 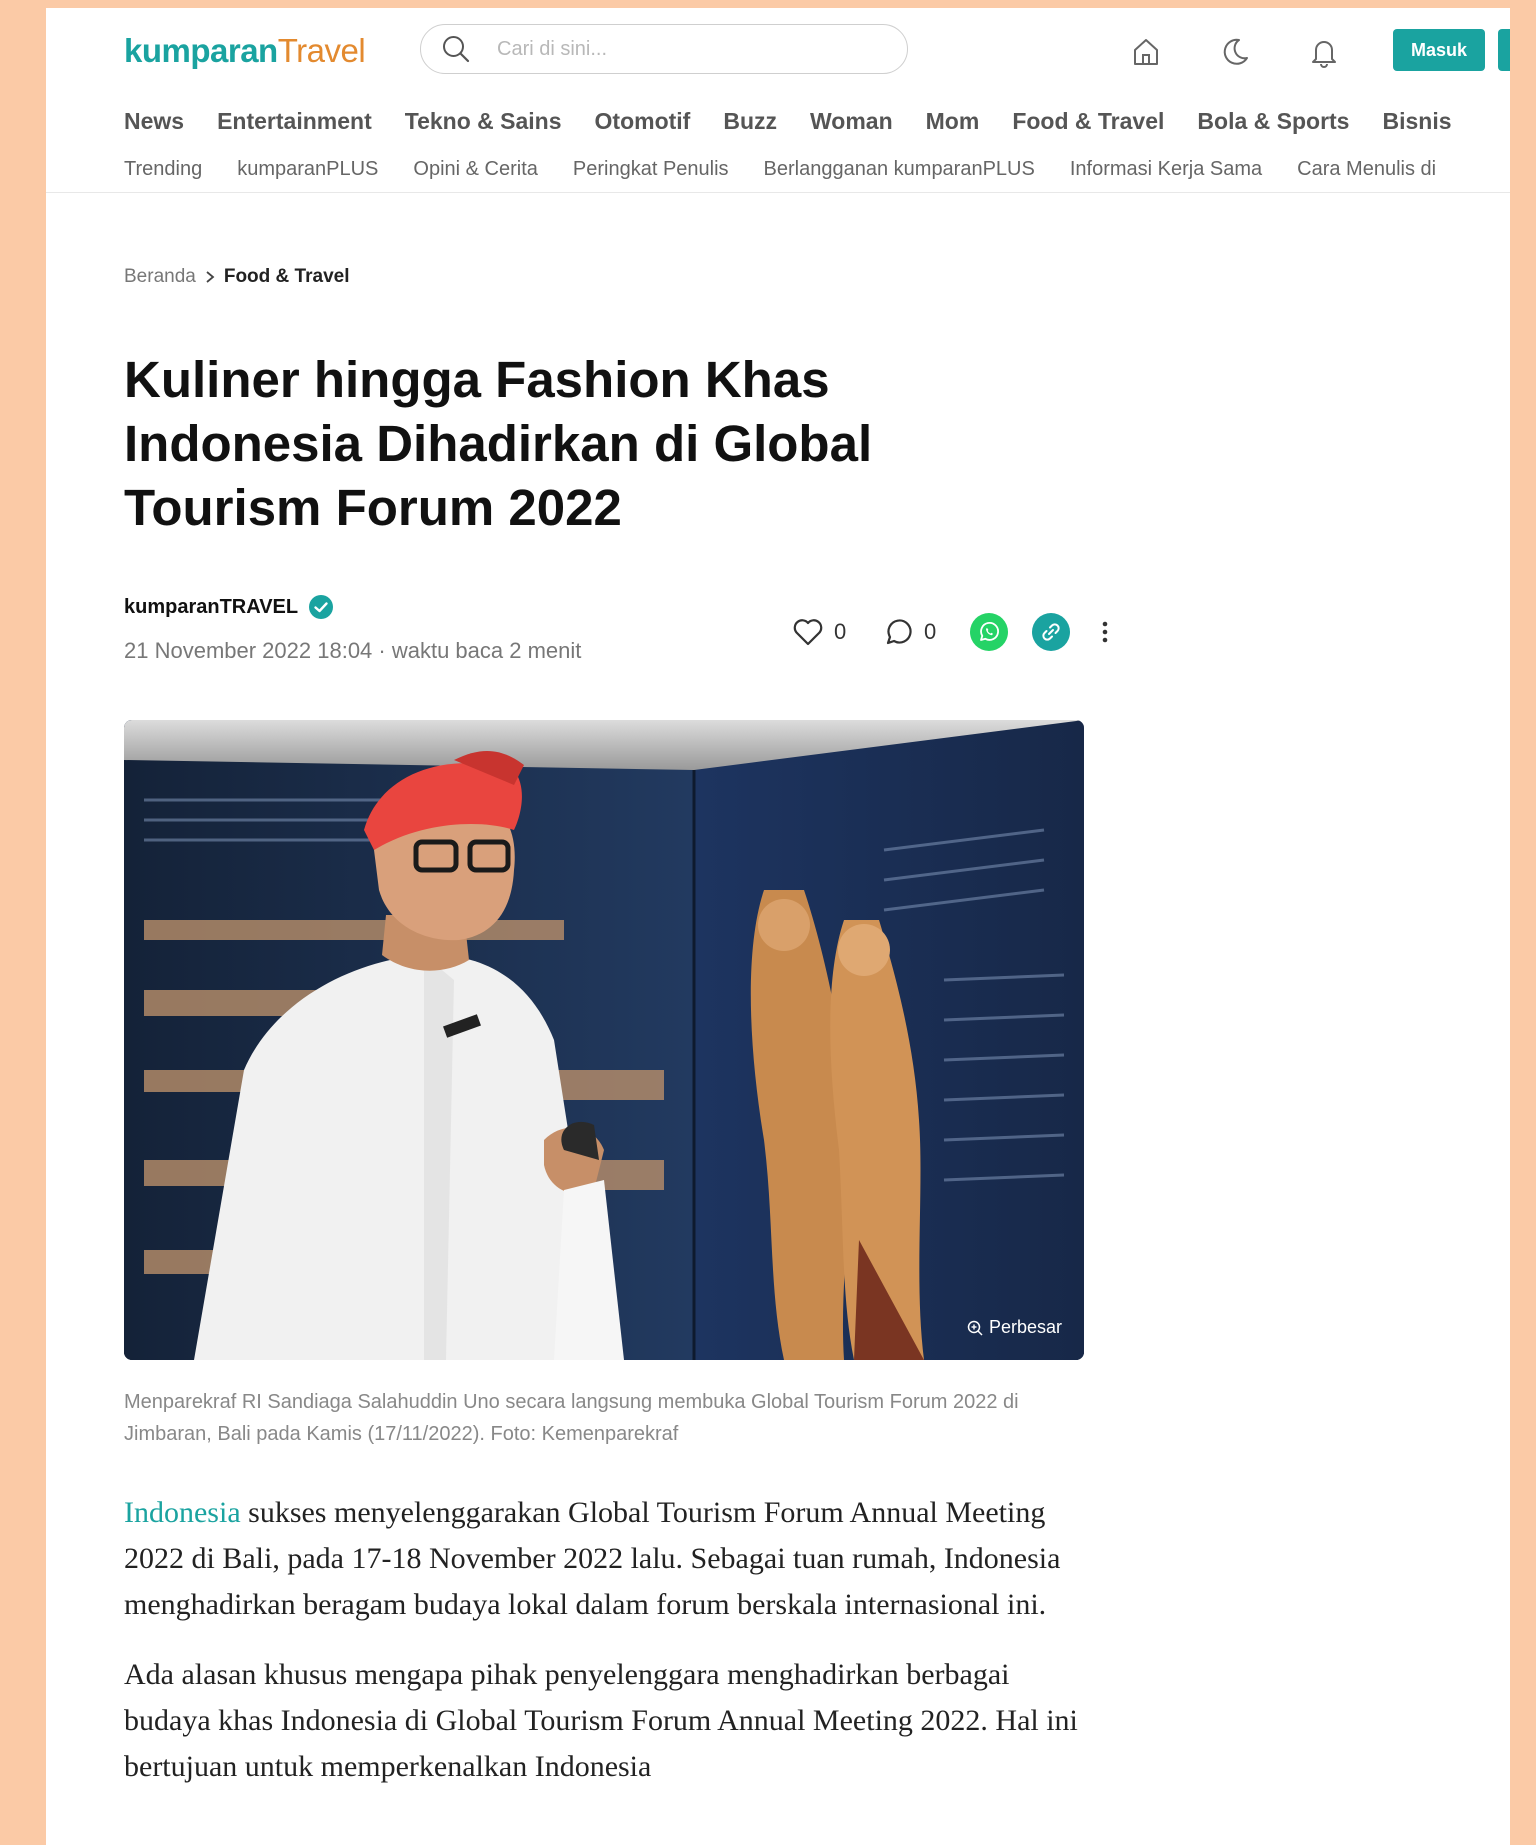 I want to click on subnav-item: Informasi Kerja Sama, so click(x=1166, y=169).